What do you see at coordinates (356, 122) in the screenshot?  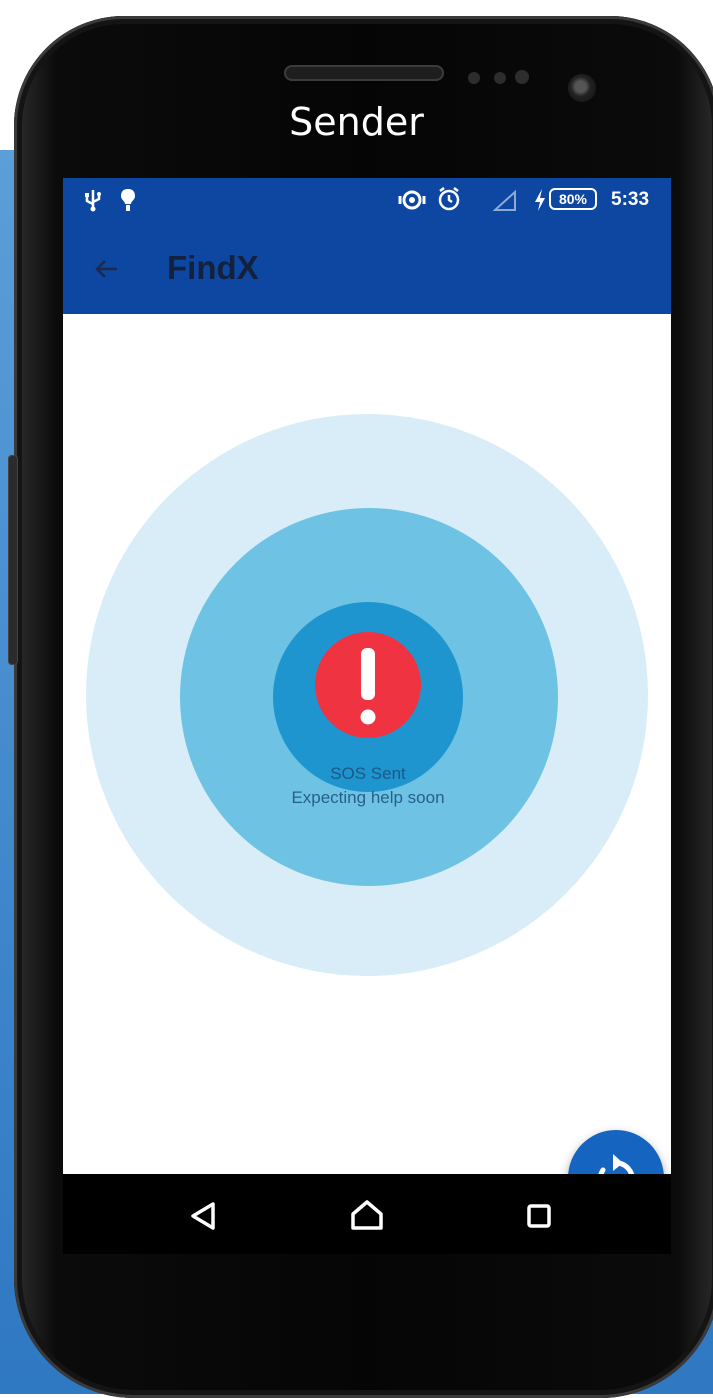 I see `phone-caption: Sender` at bounding box center [356, 122].